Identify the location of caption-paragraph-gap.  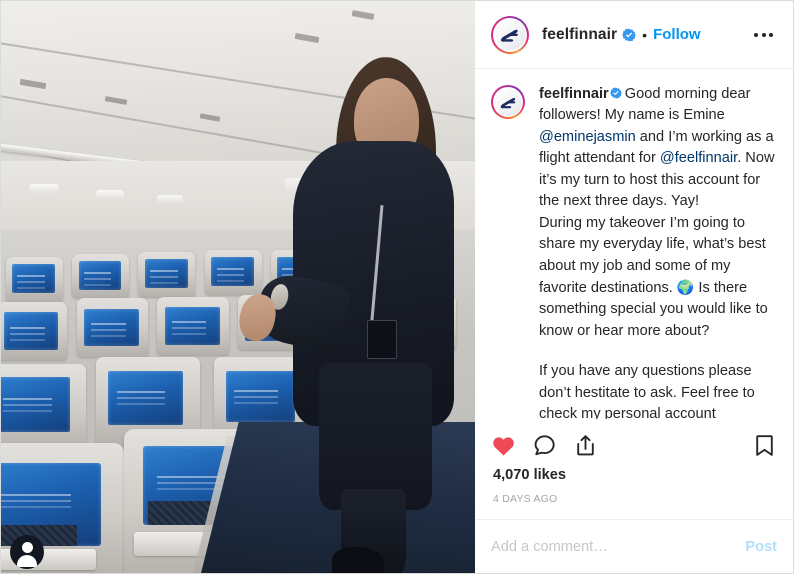
(658, 351).